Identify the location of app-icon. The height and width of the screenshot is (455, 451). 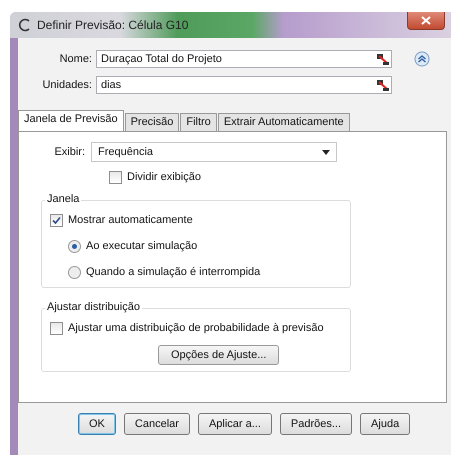
(25, 25).